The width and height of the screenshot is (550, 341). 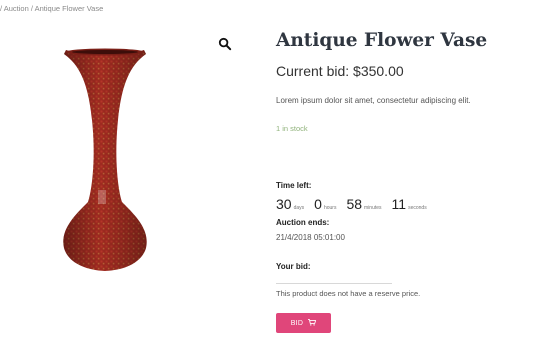 What do you see at coordinates (294, 185) in the screenshot?
I see `time-left-label: Time left:` at bounding box center [294, 185].